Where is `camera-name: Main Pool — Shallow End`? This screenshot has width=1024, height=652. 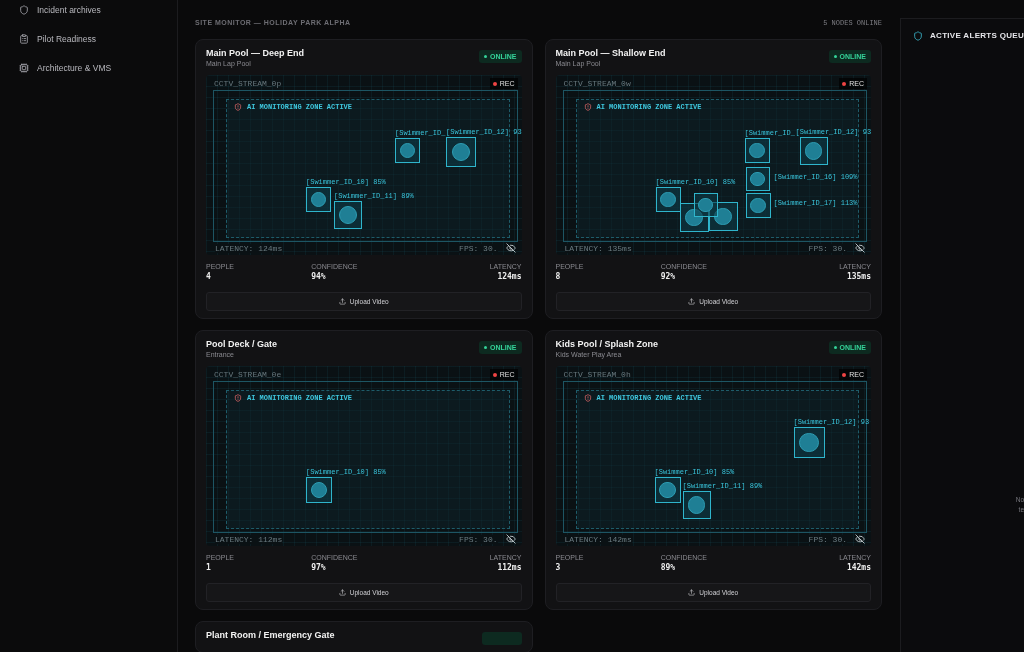 camera-name: Main Pool — Shallow End is located at coordinates (610, 53).